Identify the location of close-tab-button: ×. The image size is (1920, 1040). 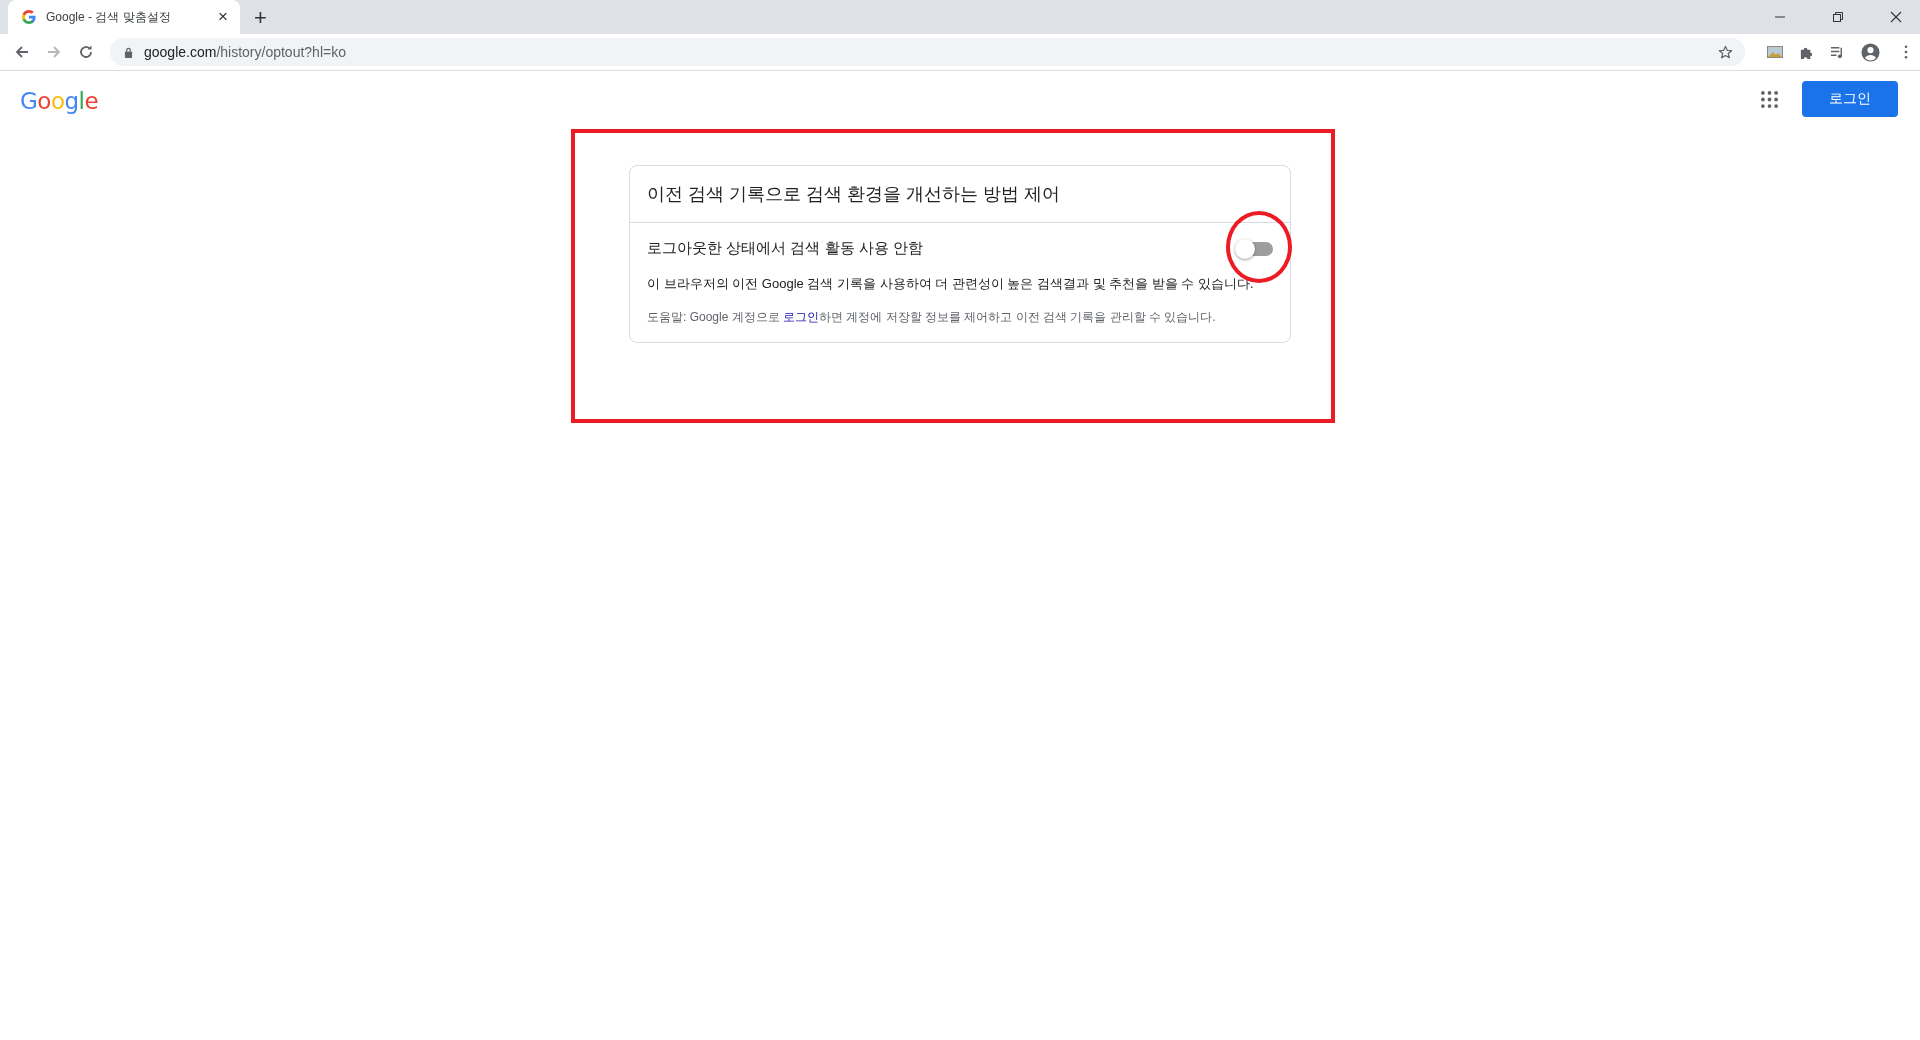
(223, 17).